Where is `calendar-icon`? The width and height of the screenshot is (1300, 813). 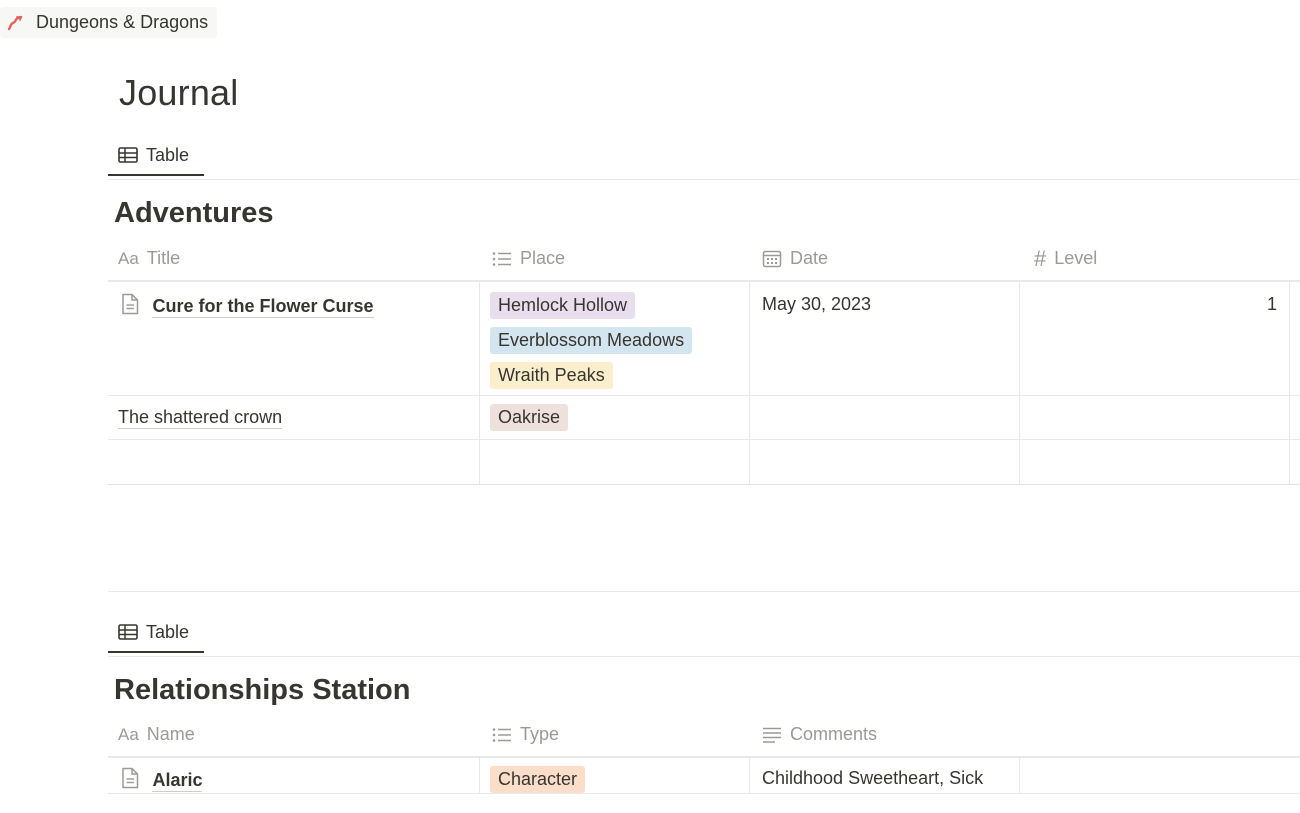
calendar-icon is located at coordinates (772, 258).